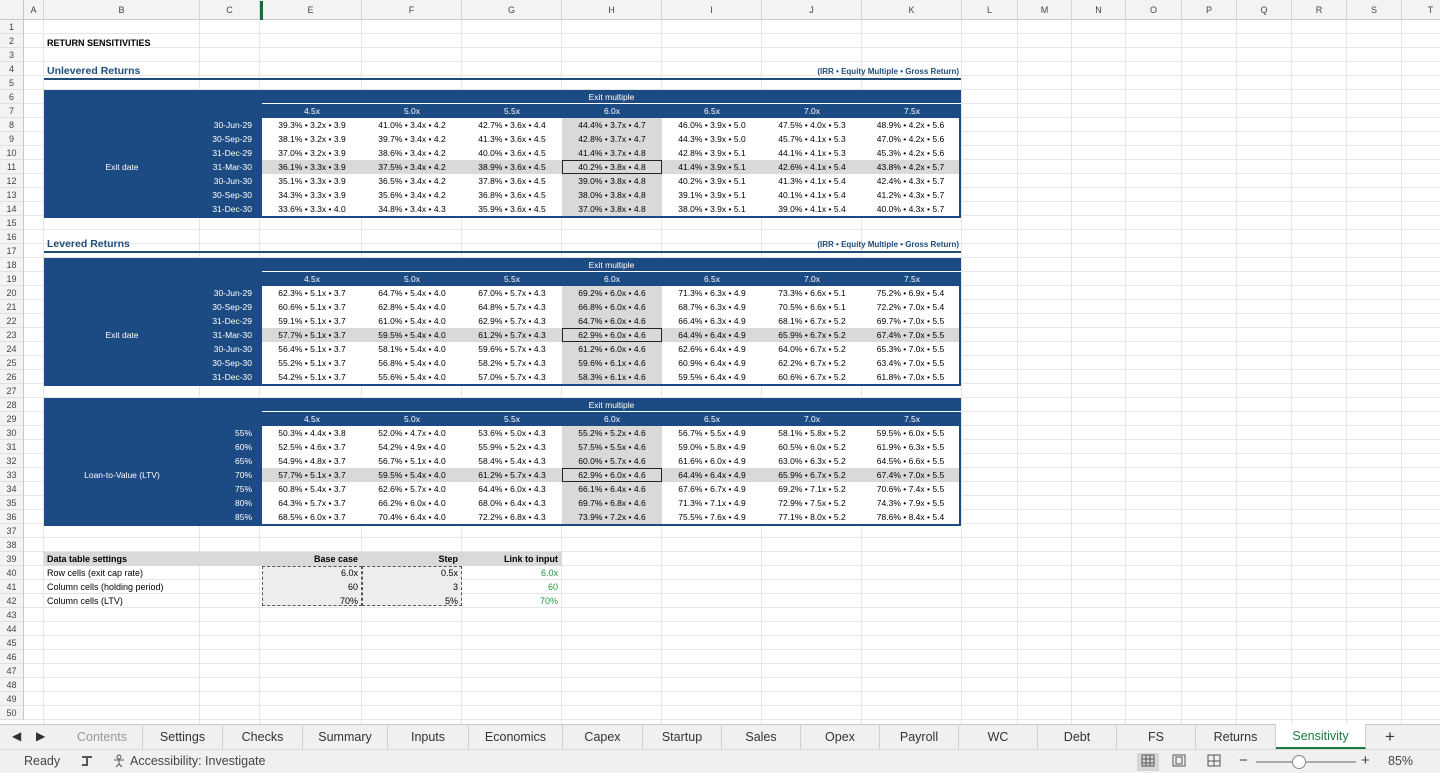  What do you see at coordinates (510, 601) in the screenshot?
I see `link-to-input-value: 70%` at bounding box center [510, 601].